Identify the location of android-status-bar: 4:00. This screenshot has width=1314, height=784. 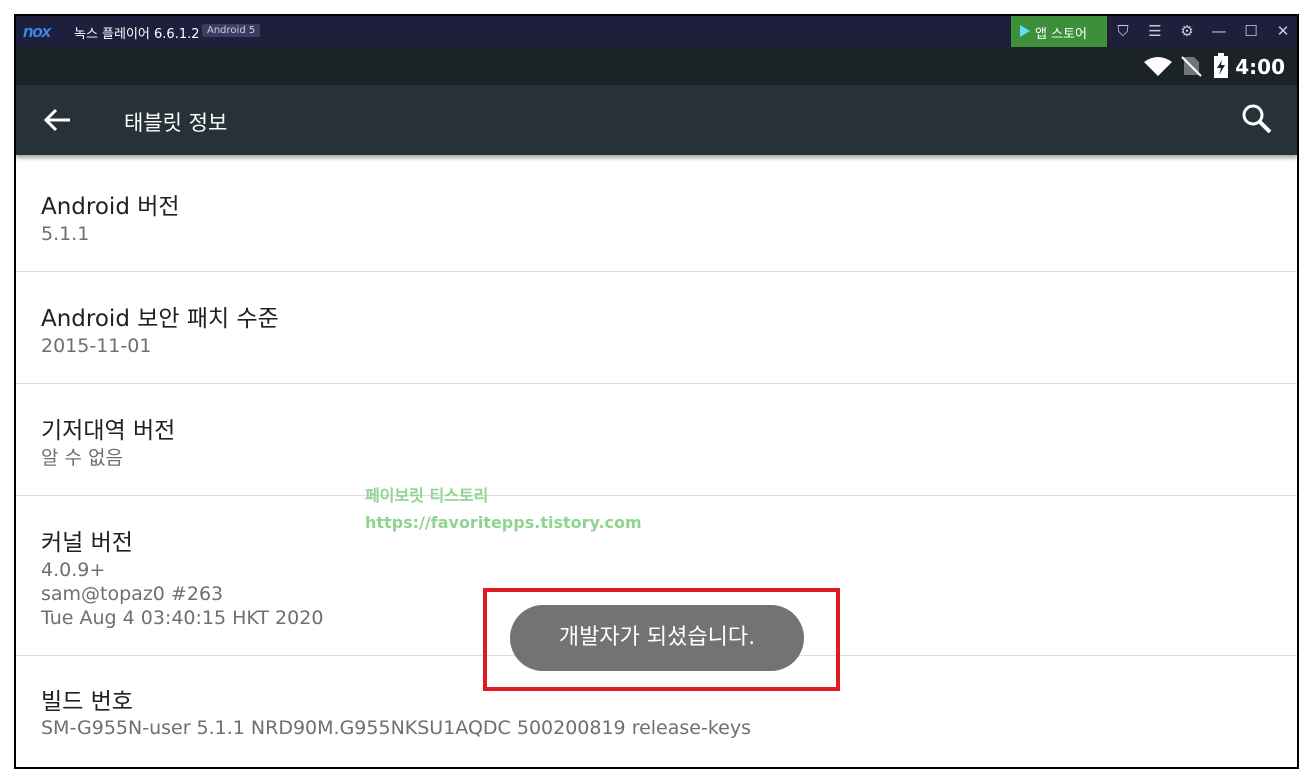
(656, 66).